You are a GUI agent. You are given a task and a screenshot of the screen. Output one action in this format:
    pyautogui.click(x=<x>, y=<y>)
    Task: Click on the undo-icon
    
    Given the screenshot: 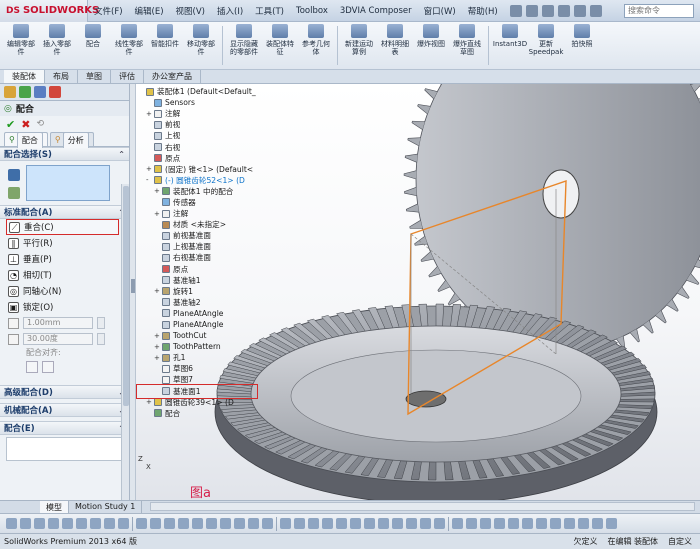 What is the action you would take?
    pyautogui.click(x=579, y=10)
    